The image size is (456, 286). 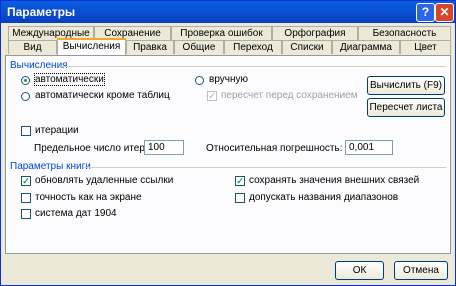 What do you see at coordinates (404, 33) in the screenshot?
I see `tab-security: Безопасность` at bounding box center [404, 33].